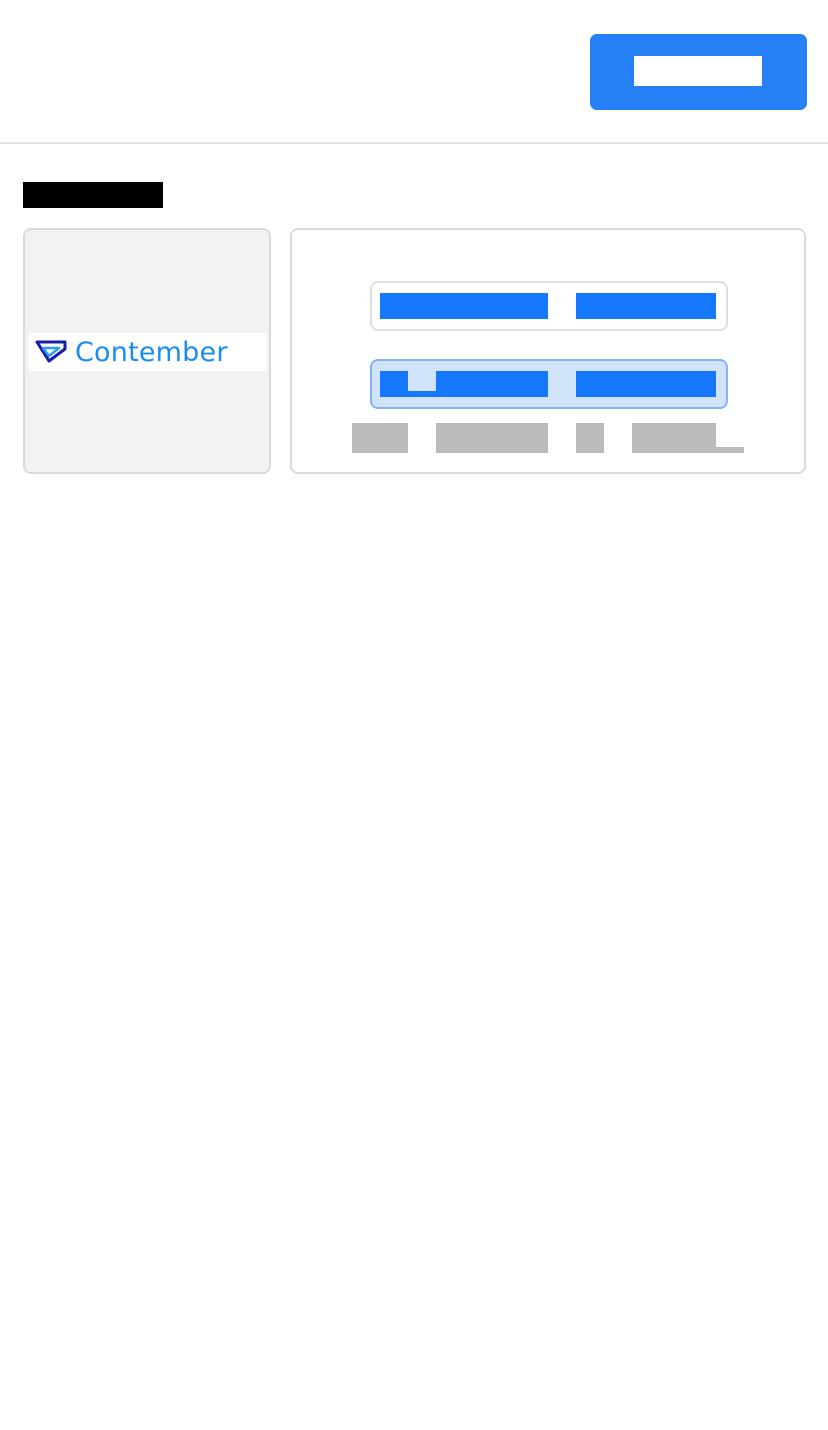 Image resolution: width=828 pixels, height=1430 pixels. What do you see at coordinates (730, 450) in the screenshot?
I see `footer-text-redacted-4-underline` at bounding box center [730, 450].